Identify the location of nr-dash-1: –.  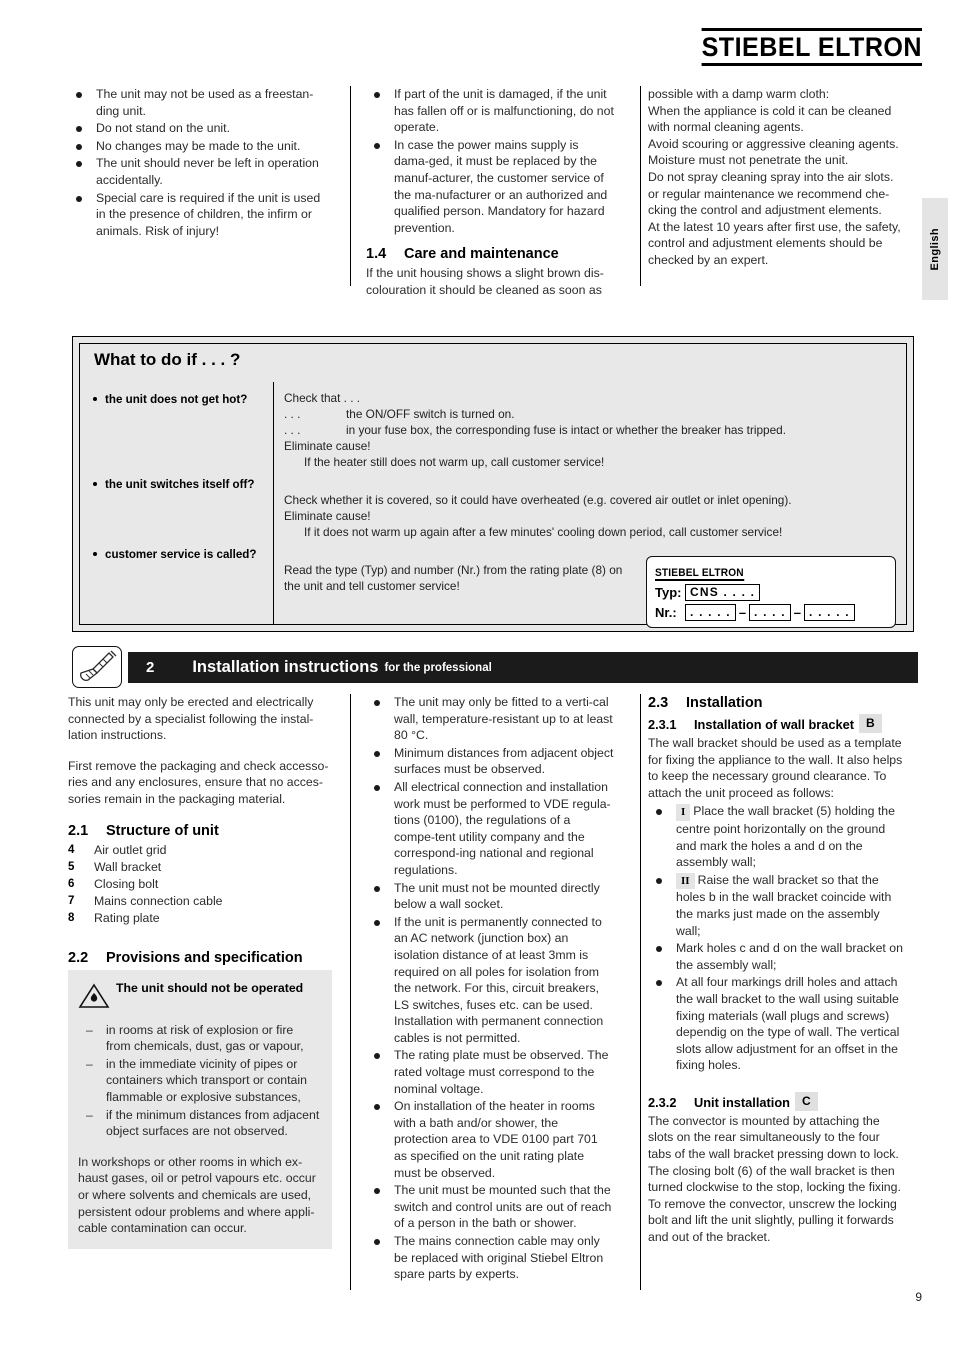
(742, 612).